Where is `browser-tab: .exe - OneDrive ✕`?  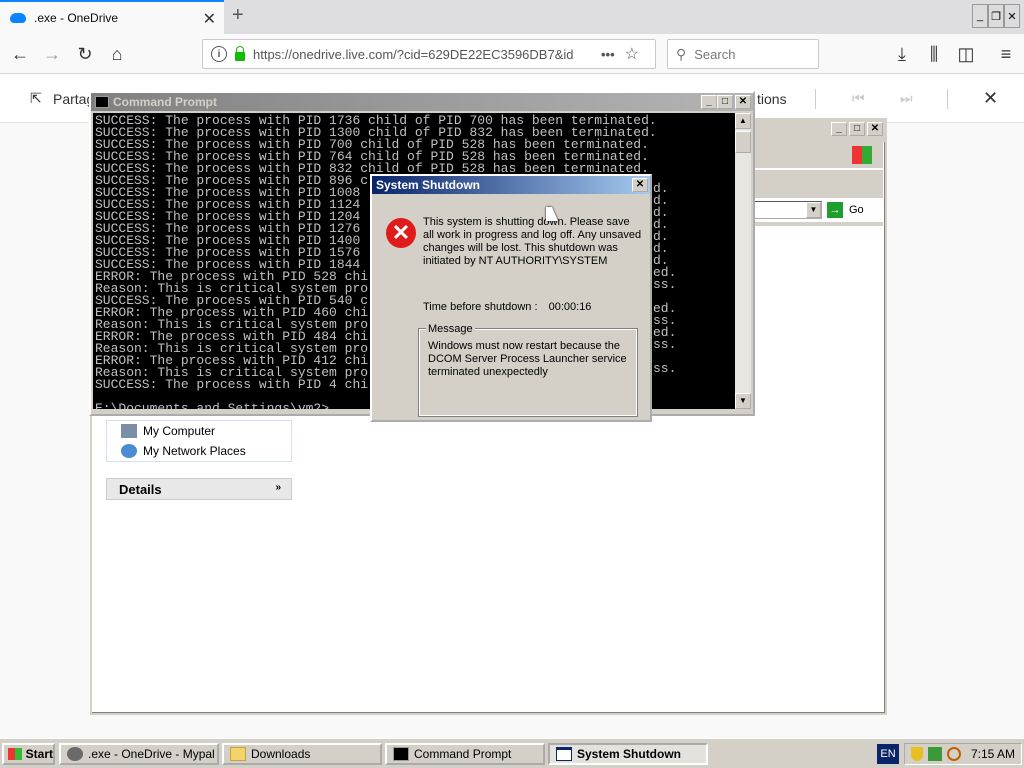
browser-tab: .exe - OneDrive ✕ is located at coordinates (112, 17).